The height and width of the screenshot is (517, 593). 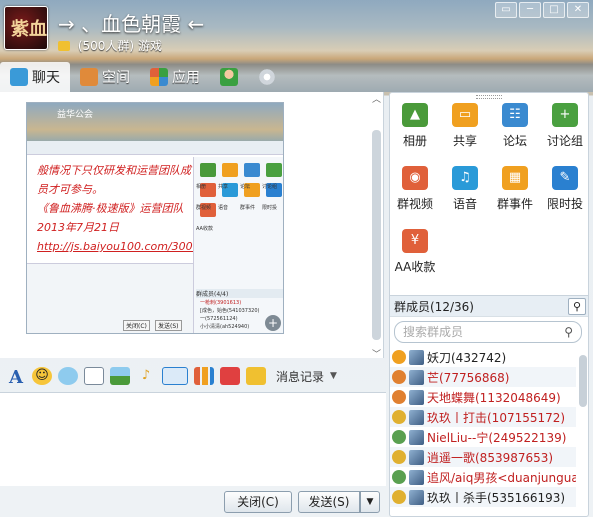 What do you see at coordinates (554, 10) in the screenshot?
I see `maximize-icon: □` at bounding box center [554, 10].